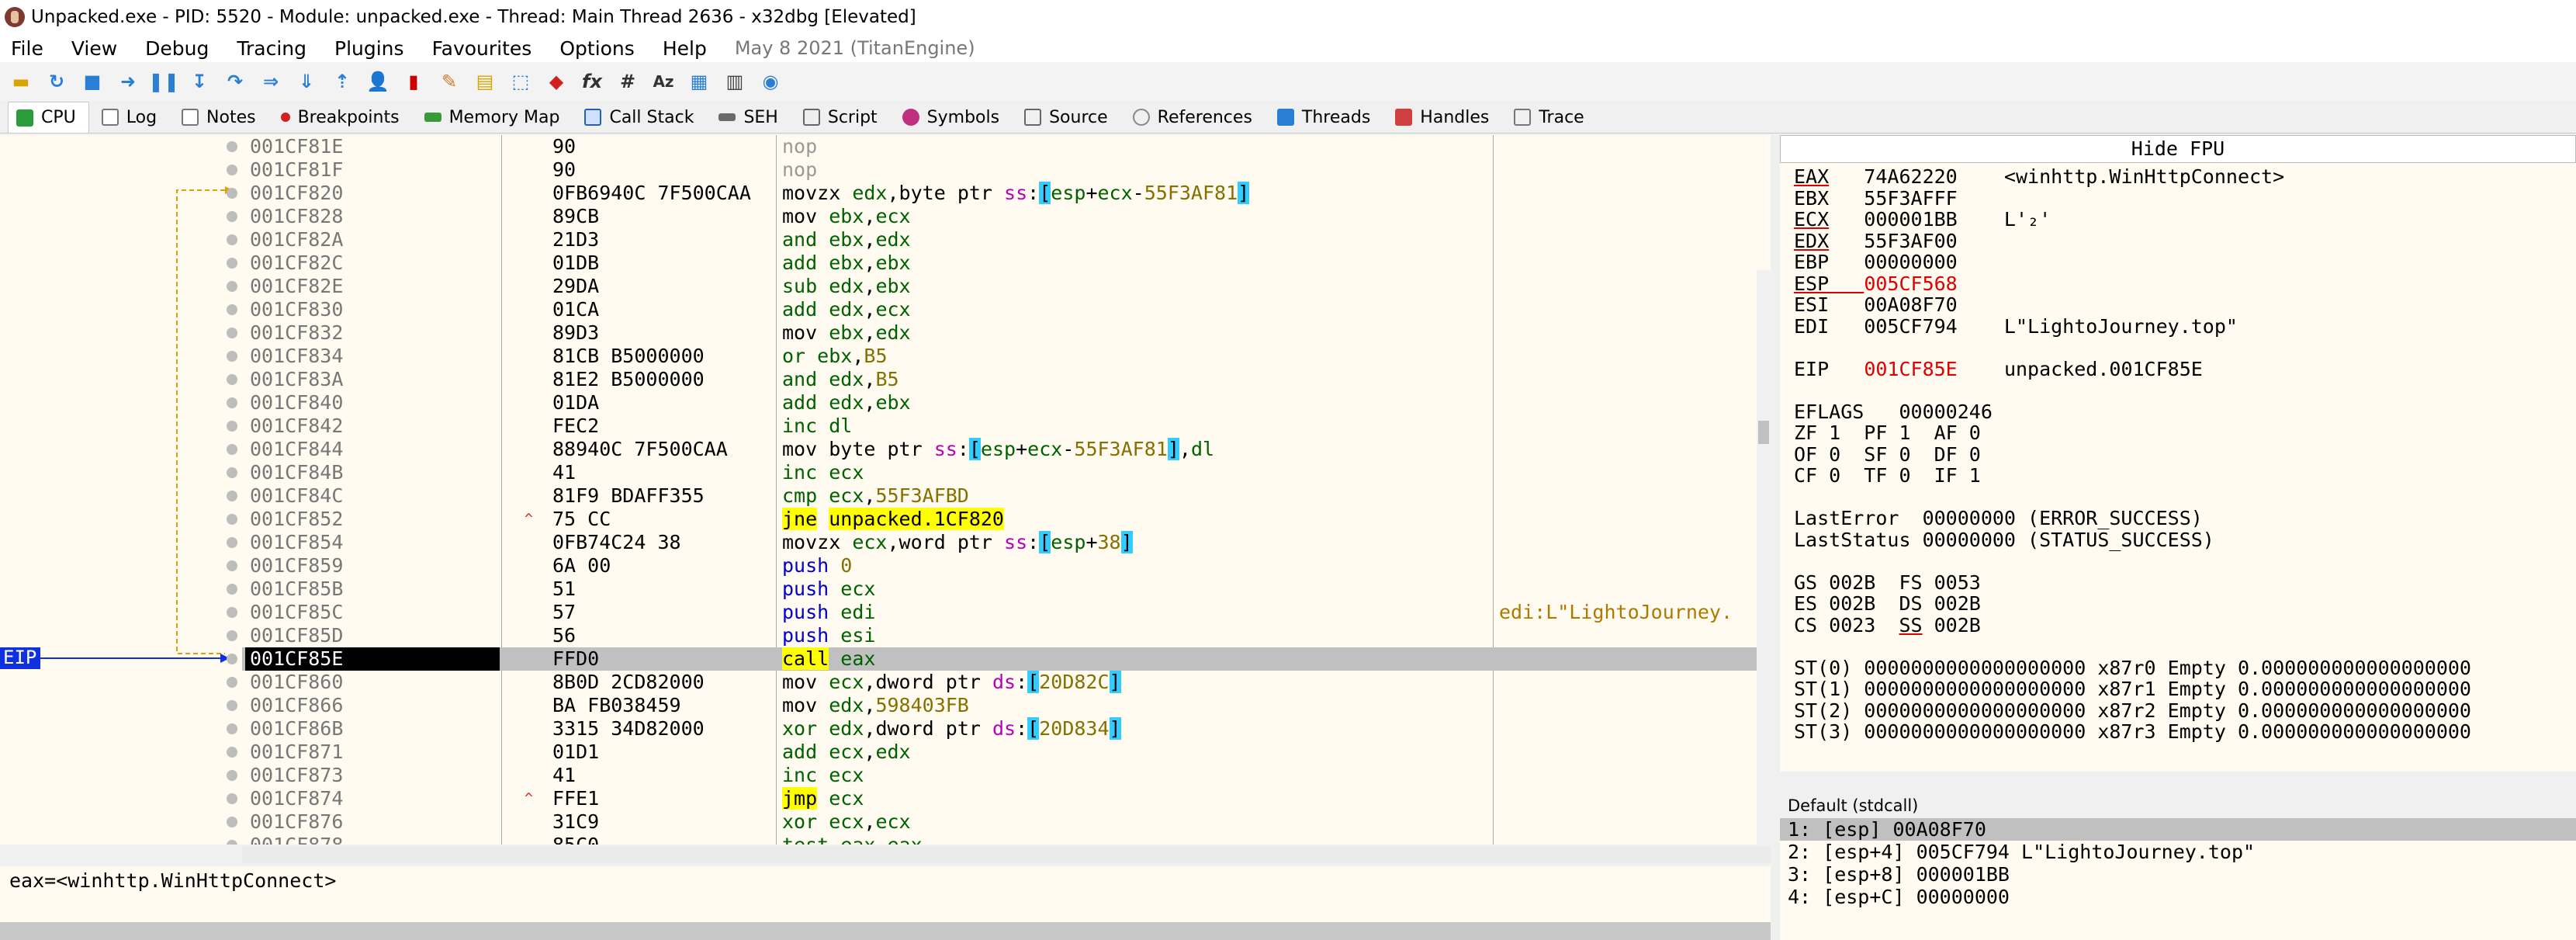 This screenshot has height=940, width=2576. I want to click on restart-icon: ↻, so click(56, 81).